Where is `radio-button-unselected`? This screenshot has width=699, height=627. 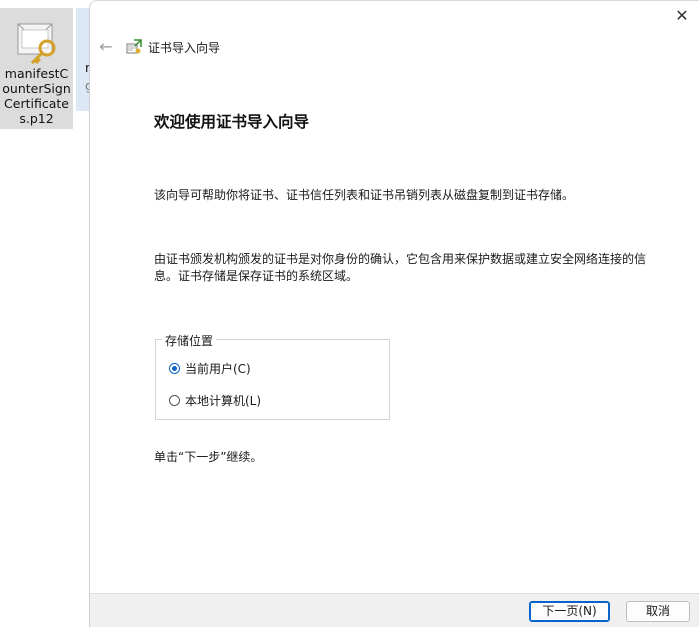
radio-button-unselected is located at coordinates (174, 400).